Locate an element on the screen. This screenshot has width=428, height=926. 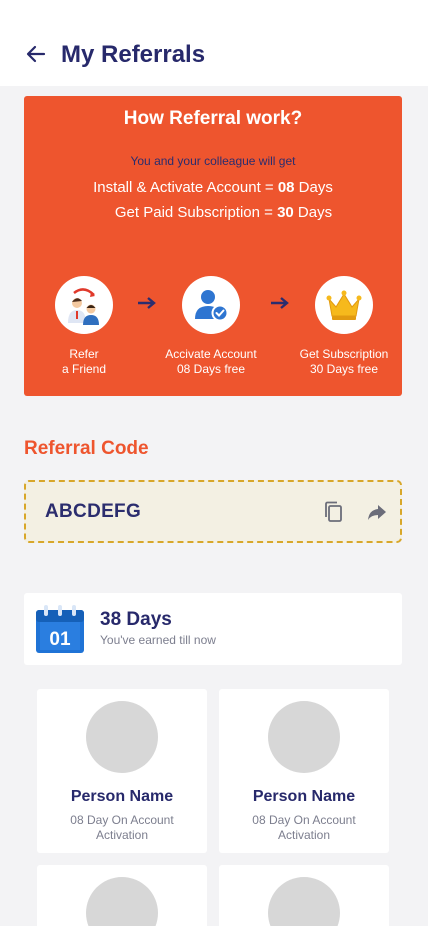
benefit-subscription-unit: Days is located at coordinates (313, 212).